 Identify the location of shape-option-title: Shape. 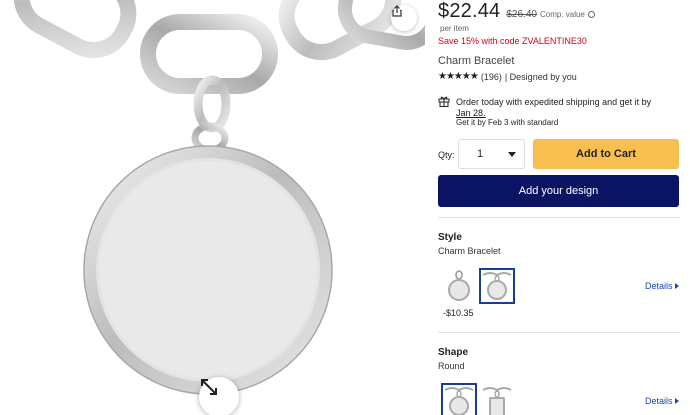
(453, 352).